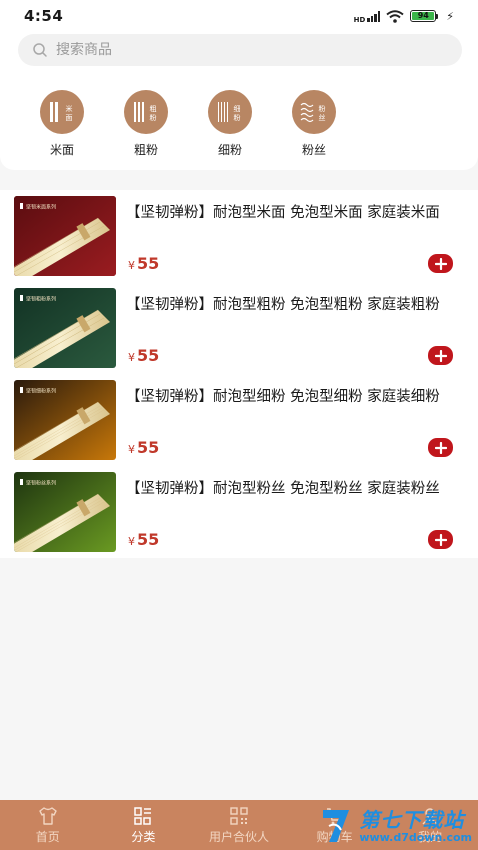  I want to click on category-row: 米 面 米面 粗 粉 粗粉 细 粉 细粉 粉 丝 粉丝, so click(188, 124).